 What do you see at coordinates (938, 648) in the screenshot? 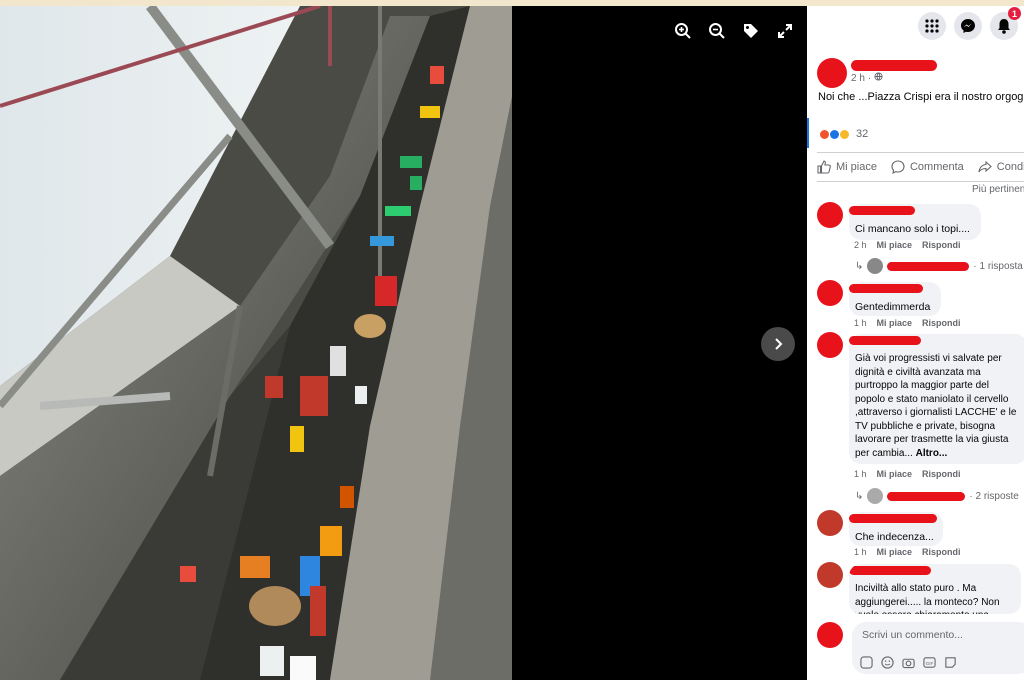
I see `comment-input: Scrivi un commento... GIF` at bounding box center [938, 648].